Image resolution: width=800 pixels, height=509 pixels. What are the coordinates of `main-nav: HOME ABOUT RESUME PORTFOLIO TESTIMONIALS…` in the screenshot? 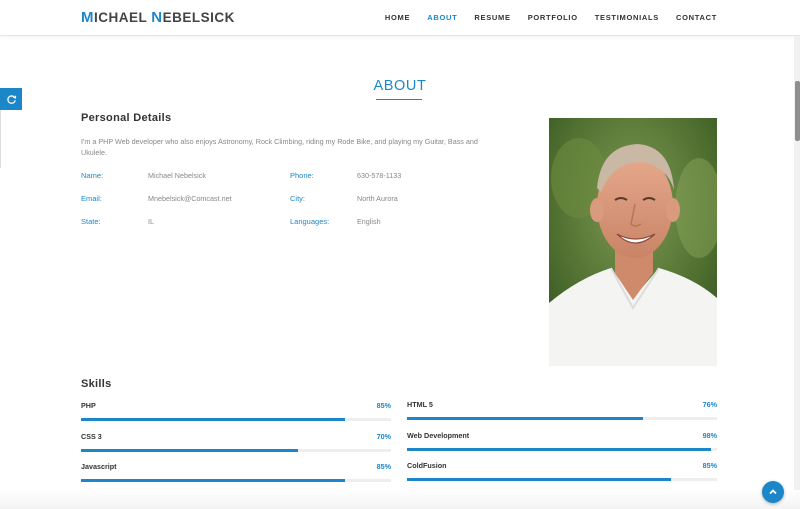 It's located at (542, 17).